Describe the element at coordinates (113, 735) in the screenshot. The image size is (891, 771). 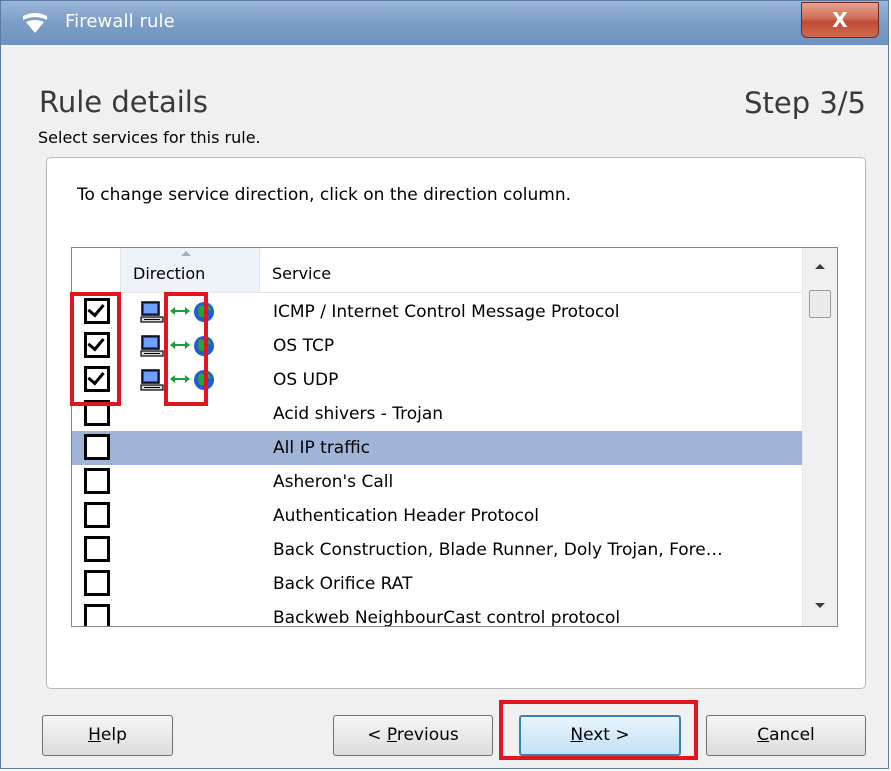
I see `help-label-post: elp` at that location.